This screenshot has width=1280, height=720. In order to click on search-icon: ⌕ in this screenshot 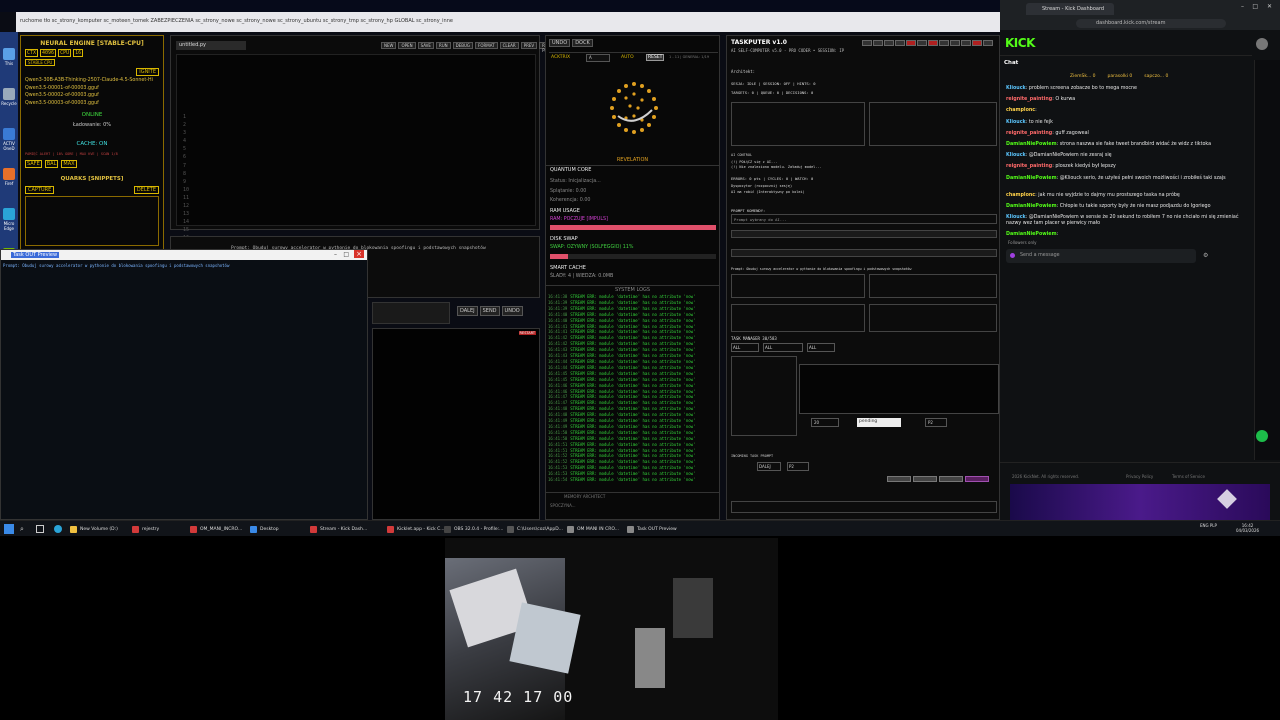, I will do `click(22, 529)`.